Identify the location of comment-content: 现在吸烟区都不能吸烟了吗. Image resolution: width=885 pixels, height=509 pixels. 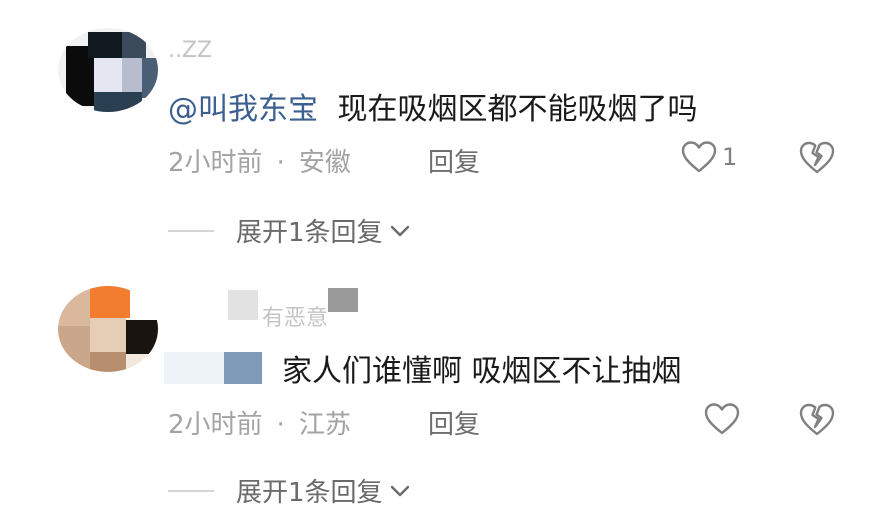
(517, 109).